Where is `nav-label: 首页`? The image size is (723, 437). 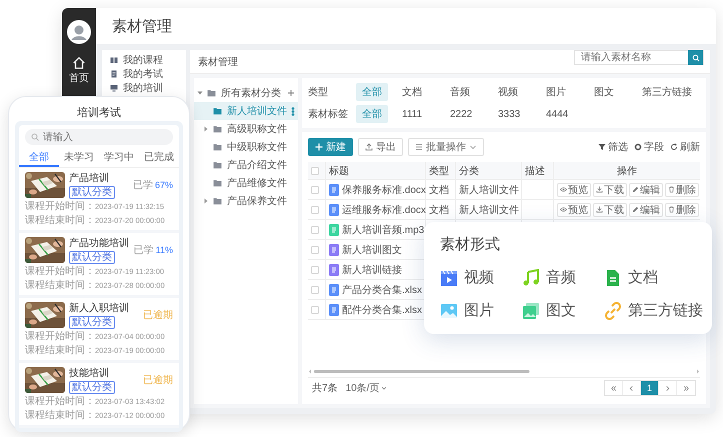 nav-label: 首页 is located at coordinates (79, 78).